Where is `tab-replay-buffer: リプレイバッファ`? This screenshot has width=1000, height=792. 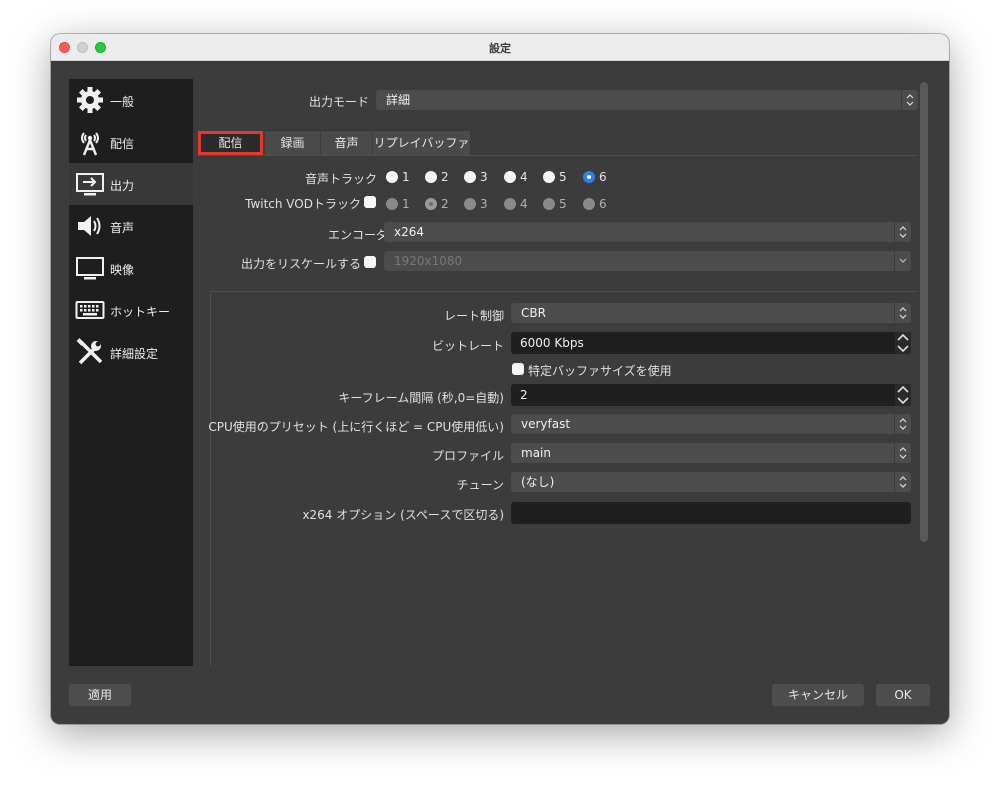 tab-replay-buffer: リプレイバッファ is located at coordinates (421, 143).